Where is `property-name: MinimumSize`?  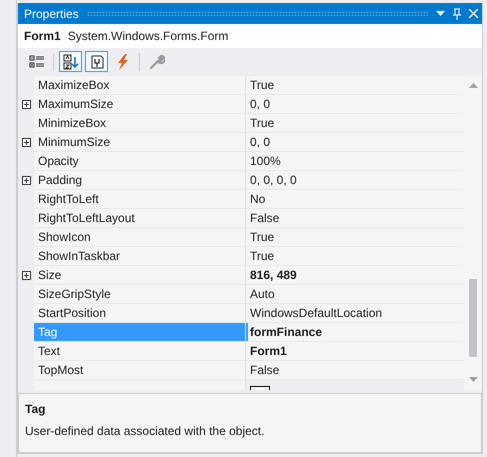
property-name: MinimumSize is located at coordinates (139, 142).